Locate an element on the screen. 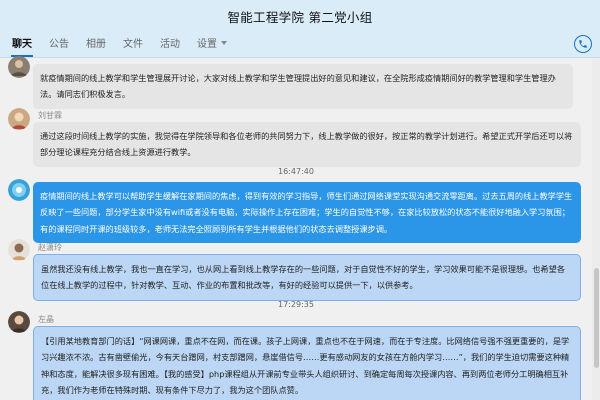  tab-label: 聊天 is located at coordinates (22, 44).